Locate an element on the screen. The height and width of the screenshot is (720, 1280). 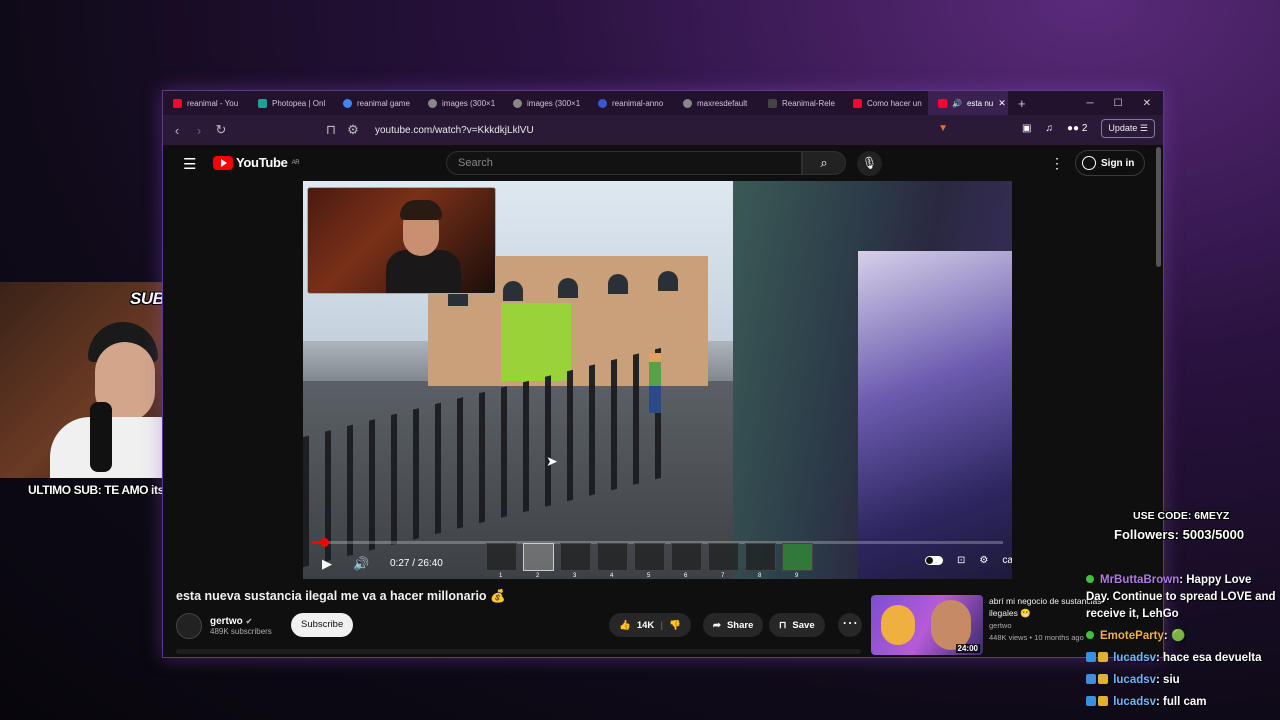
browser-tab: Reanimal-Rele is located at coordinates (800, 103).